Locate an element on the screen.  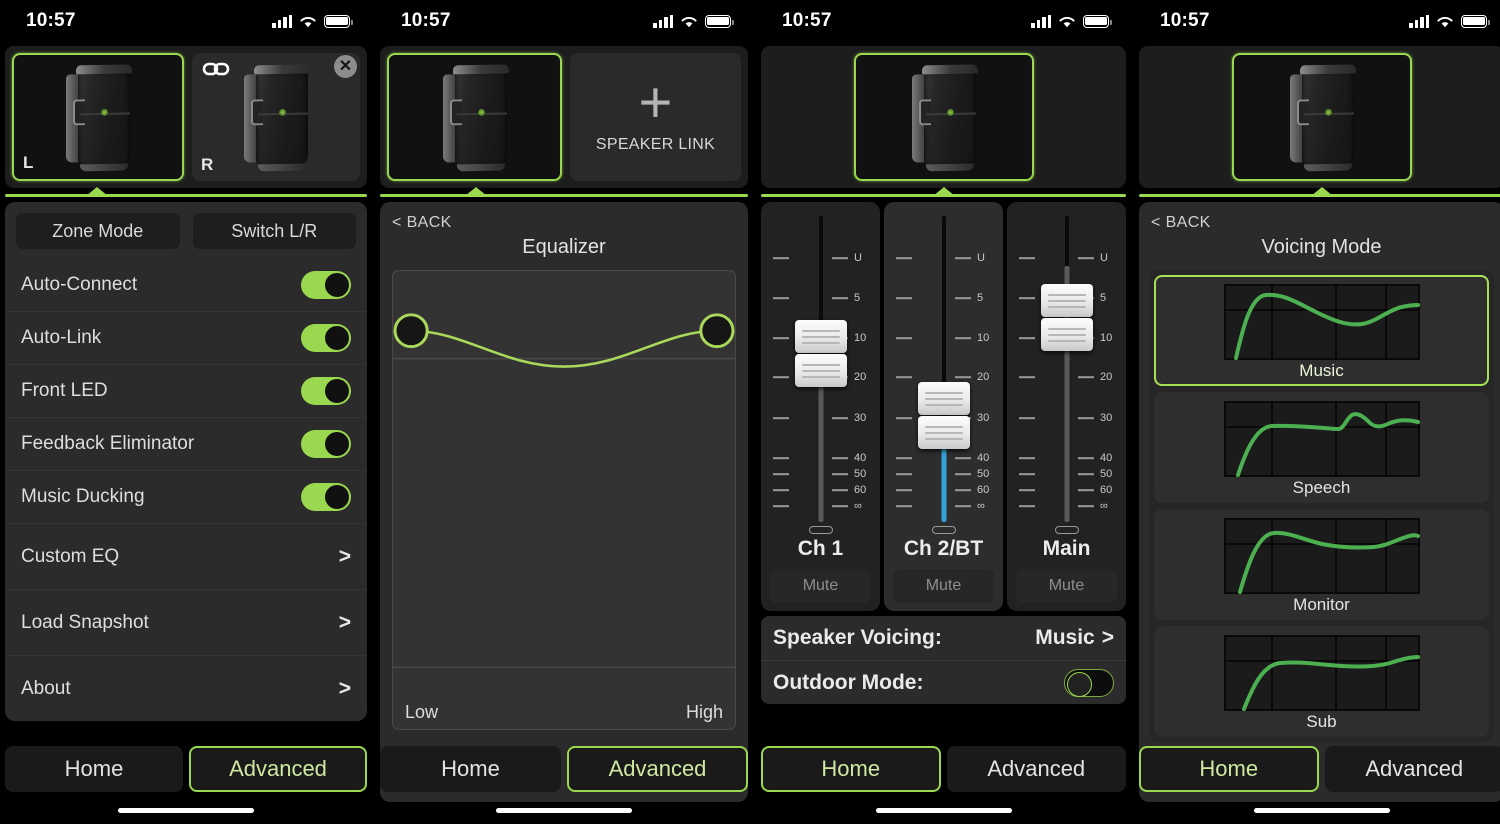
fader-cap-ch2bt-a is located at coordinates (943, 398).